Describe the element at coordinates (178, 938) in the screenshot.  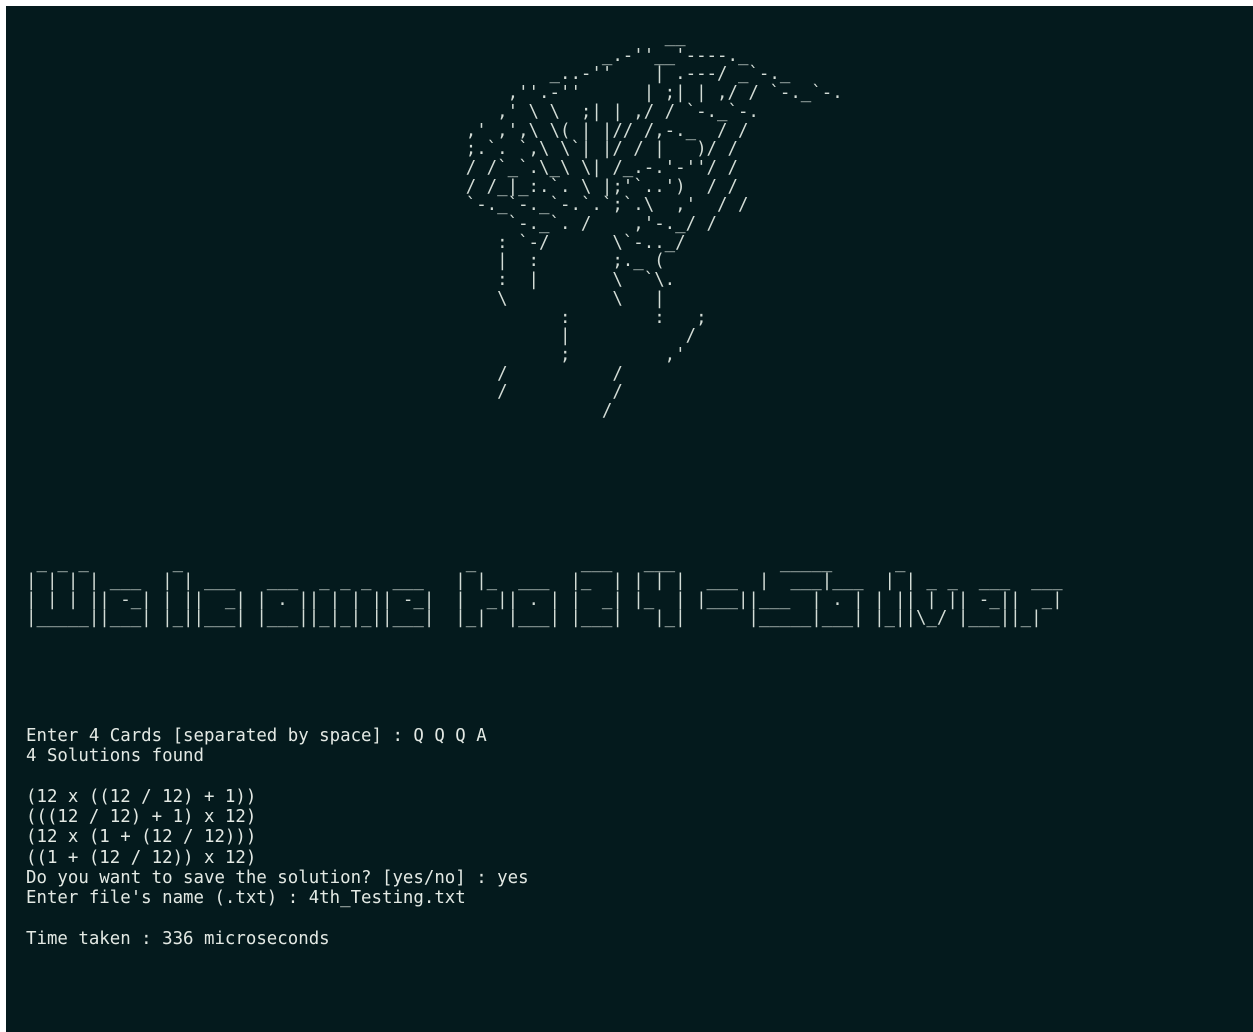
I see `time-taken: Time taken : 336 microseconds` at that location.